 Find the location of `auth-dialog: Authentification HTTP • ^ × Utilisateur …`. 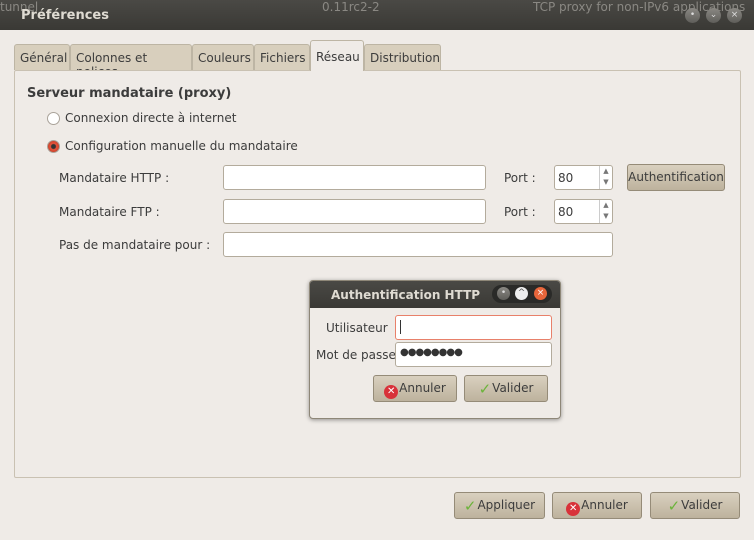

auth-dialog: Authentification HTTP • ^ × Utilisateur … is located at coordinates (435, 349).